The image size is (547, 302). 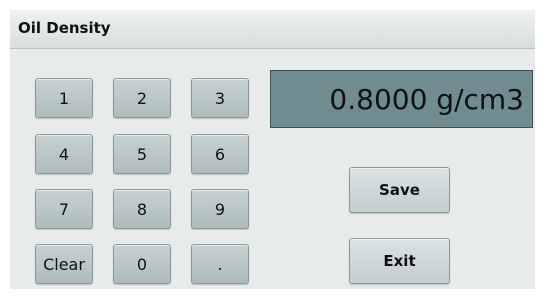 I want to click on exit-button: Exit, so click(x=399, y=261).